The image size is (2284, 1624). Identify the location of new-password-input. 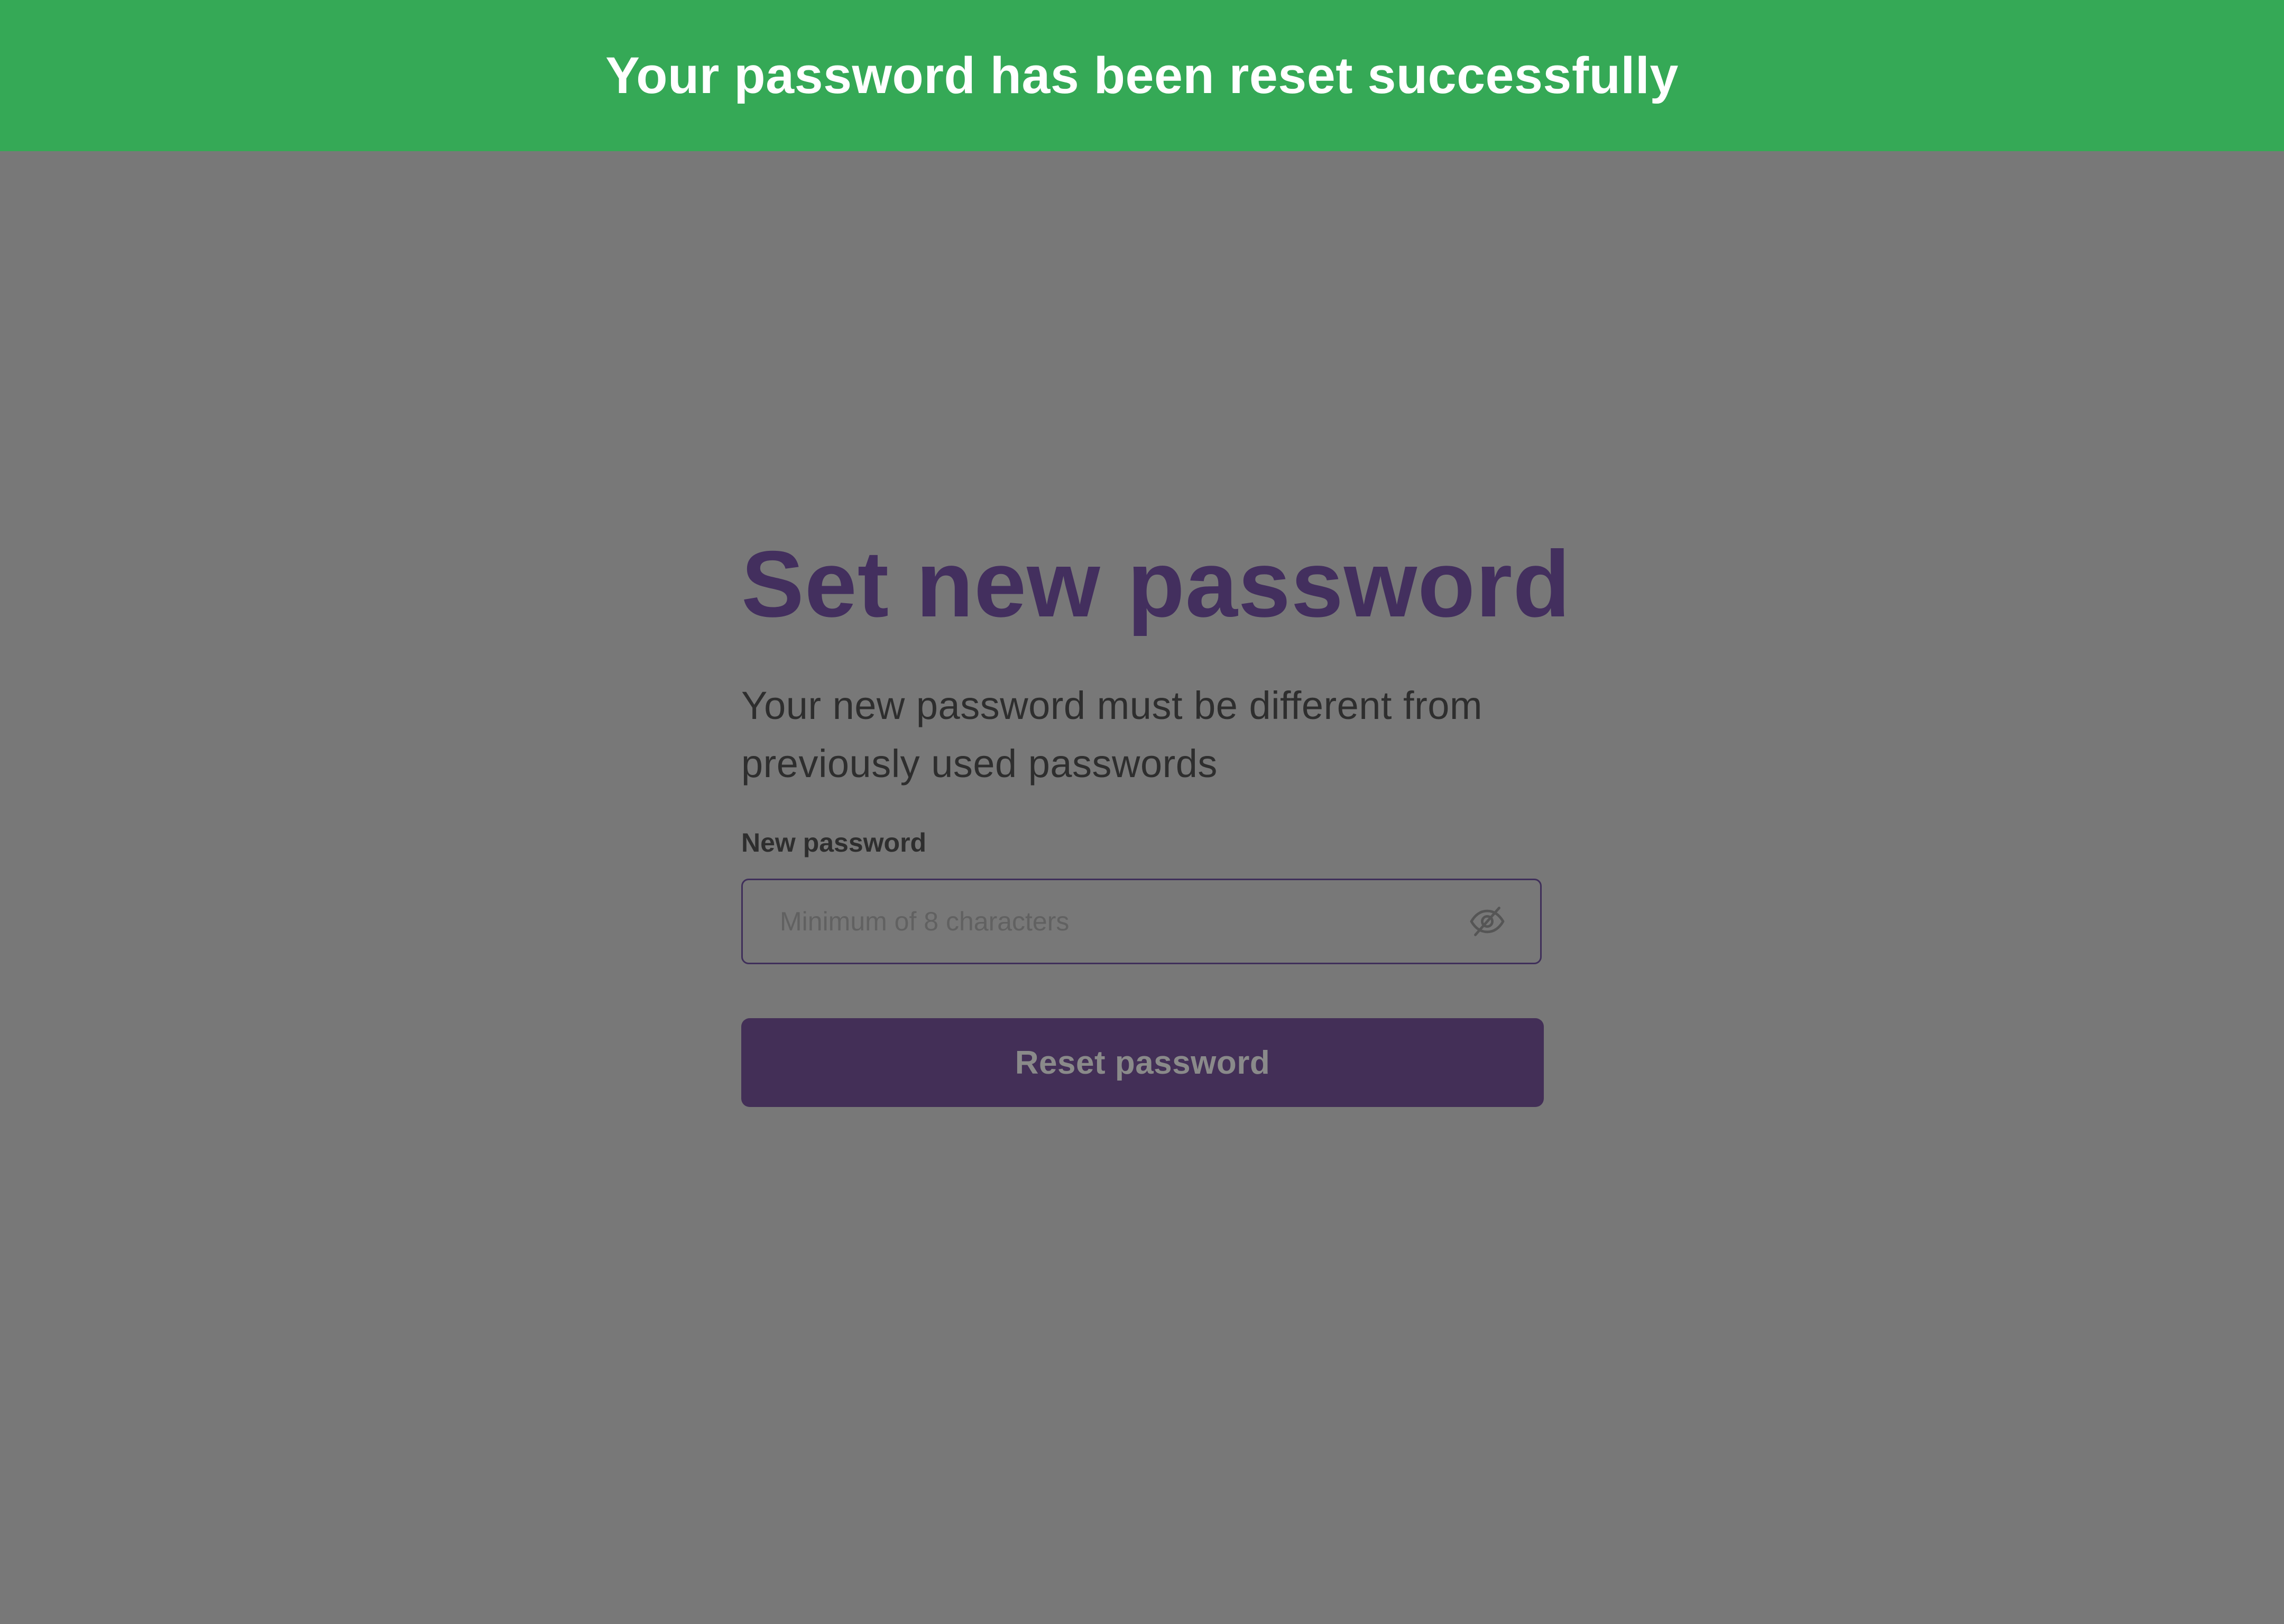
(1123, 921).